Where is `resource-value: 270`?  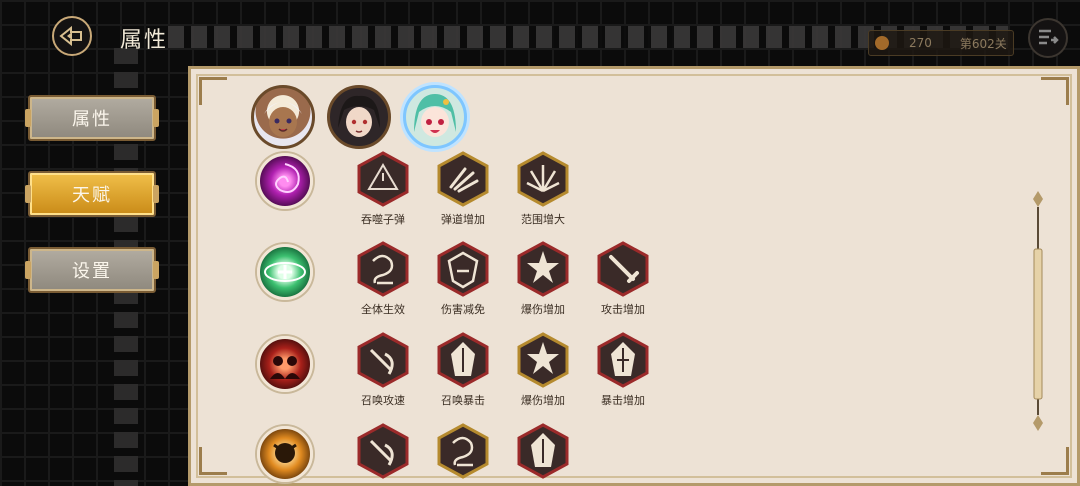
resource-value: 270 is located at coordinates (920, 43).